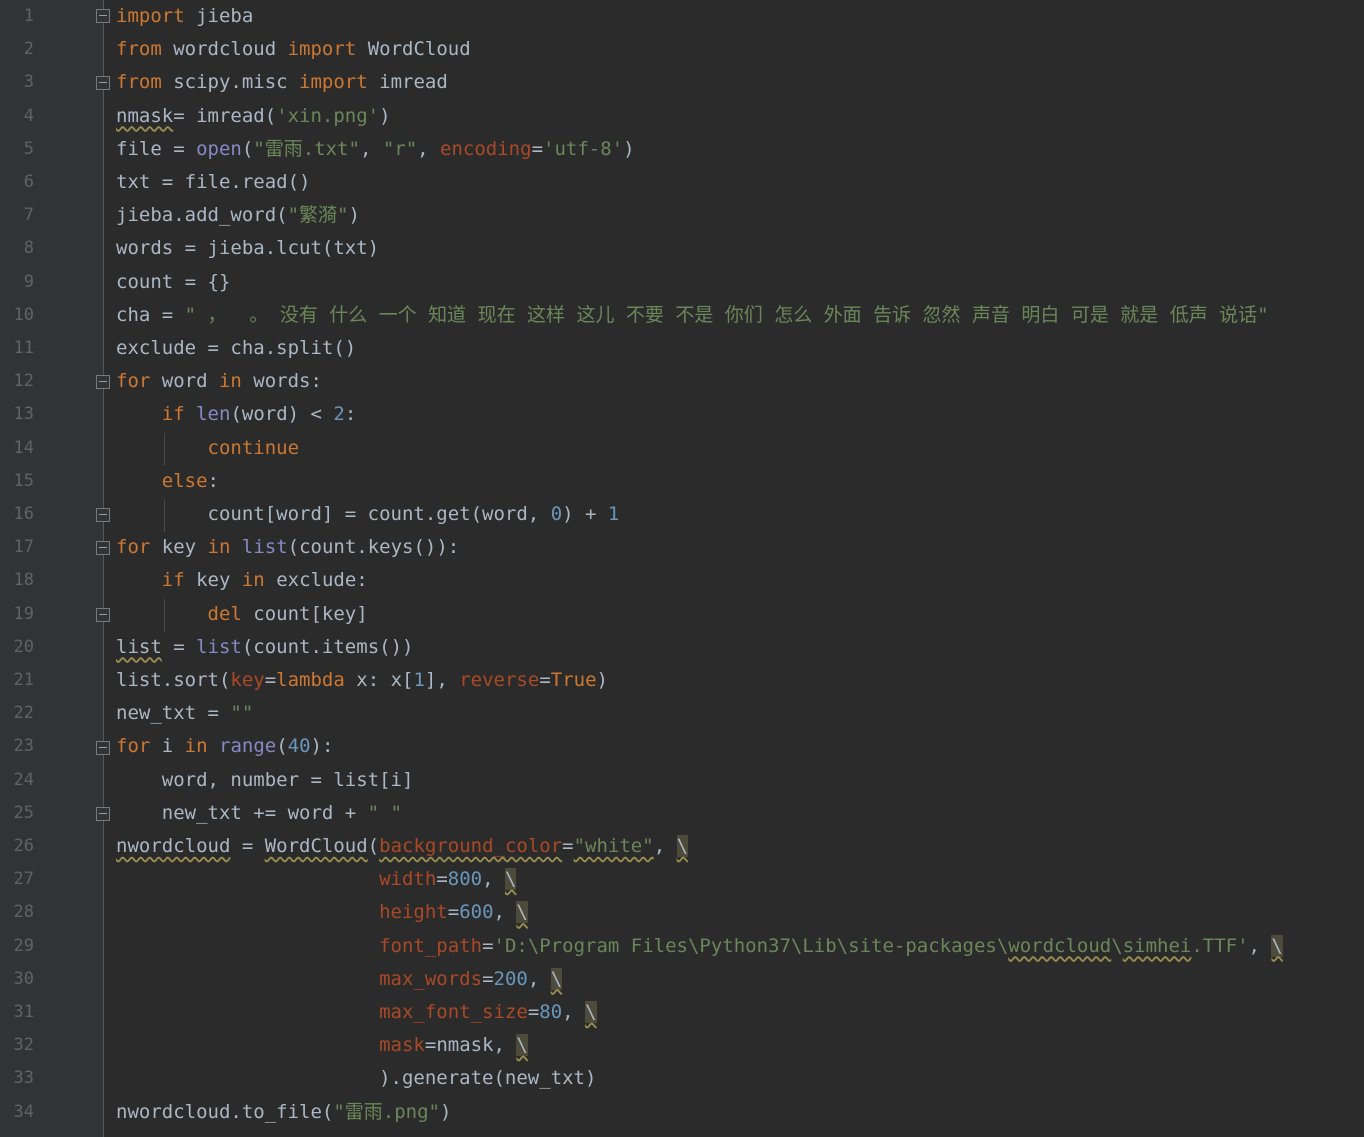 The image size is (1364, 1137). I want to click on code-line: for key in list(count.keys()):, so click(287, 547).